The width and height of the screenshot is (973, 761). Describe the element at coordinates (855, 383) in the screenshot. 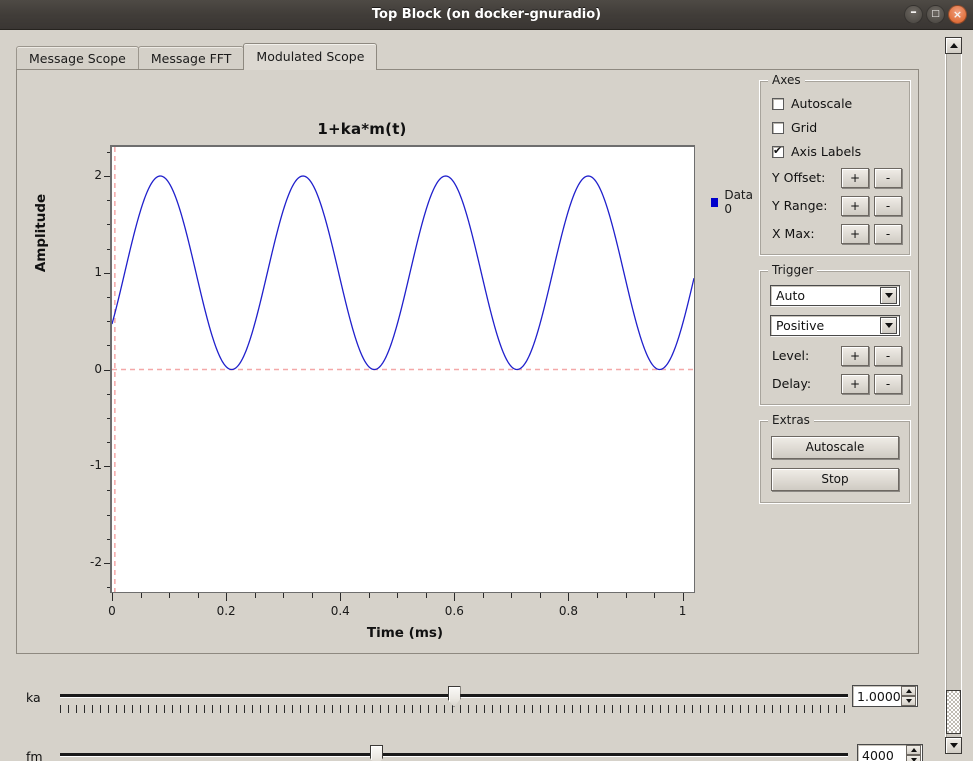

I see `delay-increase-button: +` at that location.